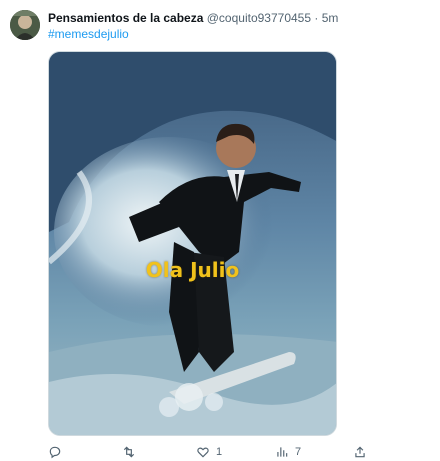 This screenshot has height=461, width=440. What do you see at coordinates (219, 452) in the screenshot?
I see `like-count: 1` at bounding box center [219, 452].